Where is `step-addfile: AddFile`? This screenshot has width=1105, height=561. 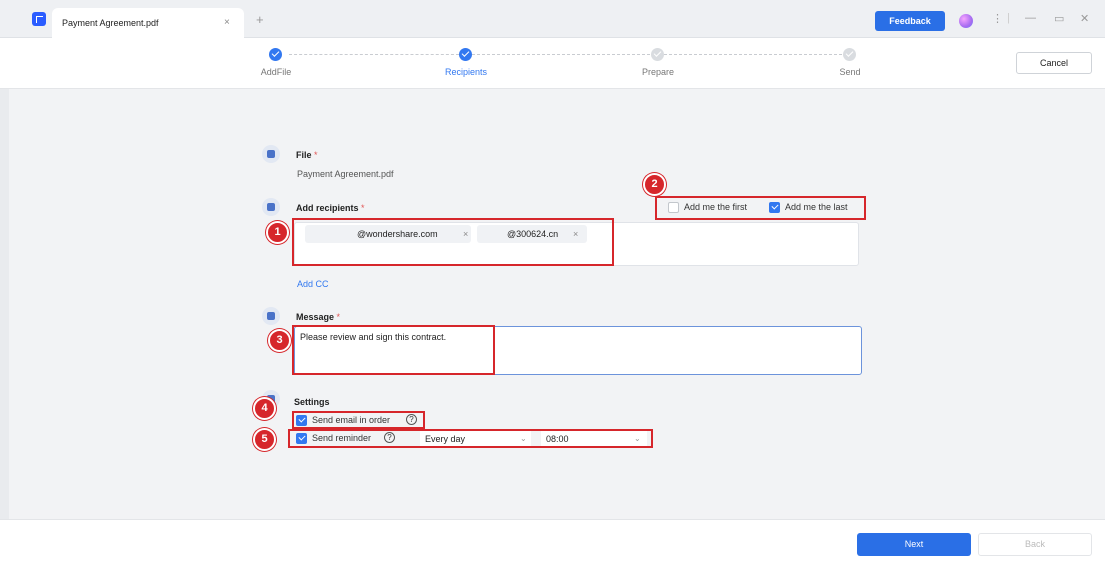
step-addfile: AddFile is located at coordinates (276, 63).